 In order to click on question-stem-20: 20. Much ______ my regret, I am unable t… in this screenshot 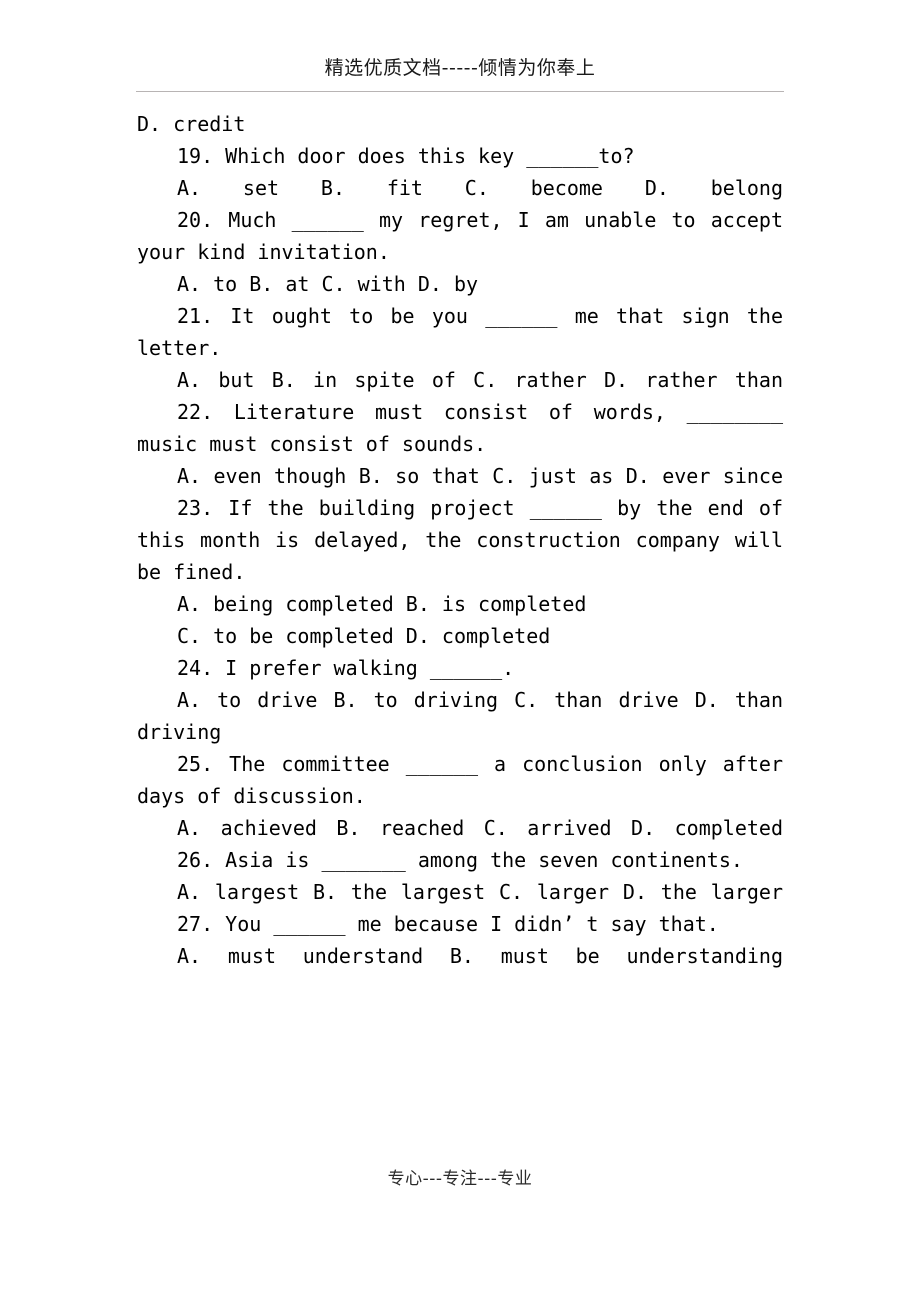, I will do `click(460, 236)`.